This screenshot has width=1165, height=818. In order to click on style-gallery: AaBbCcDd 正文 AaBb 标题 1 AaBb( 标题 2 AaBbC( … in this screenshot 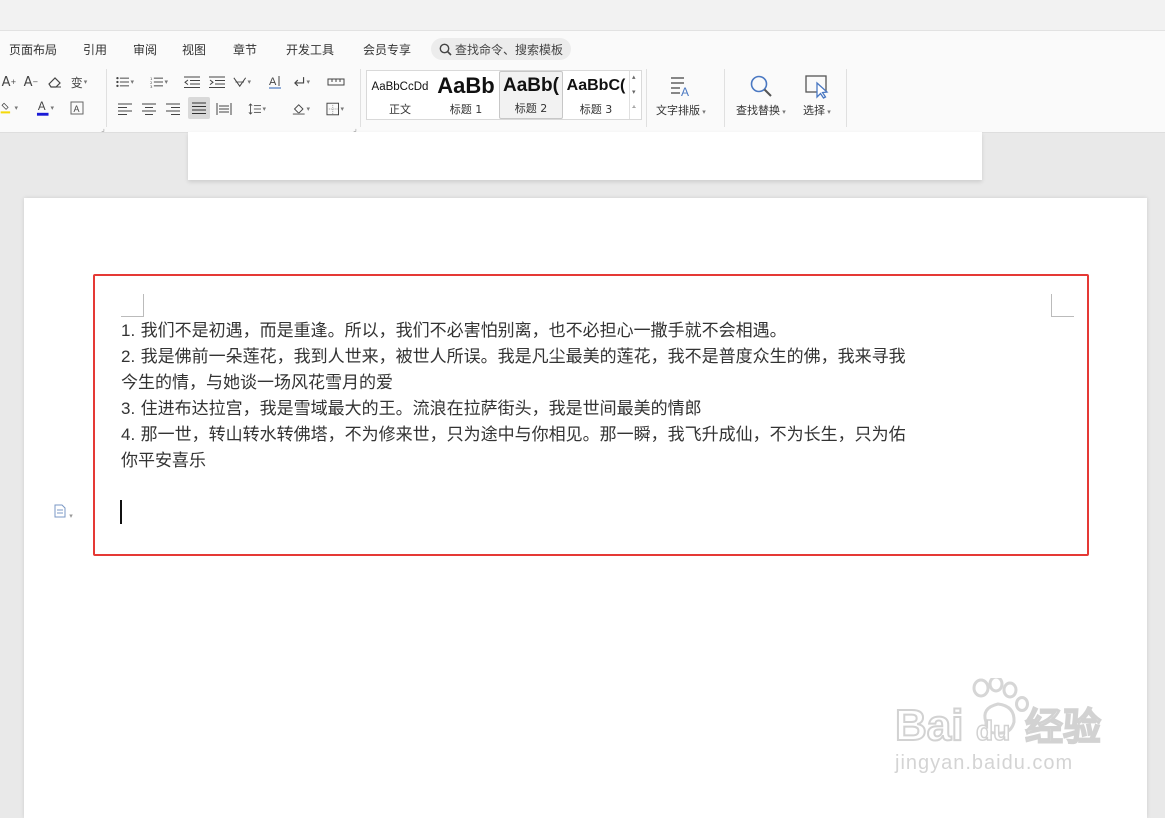, I will do `click(504, 95)`.